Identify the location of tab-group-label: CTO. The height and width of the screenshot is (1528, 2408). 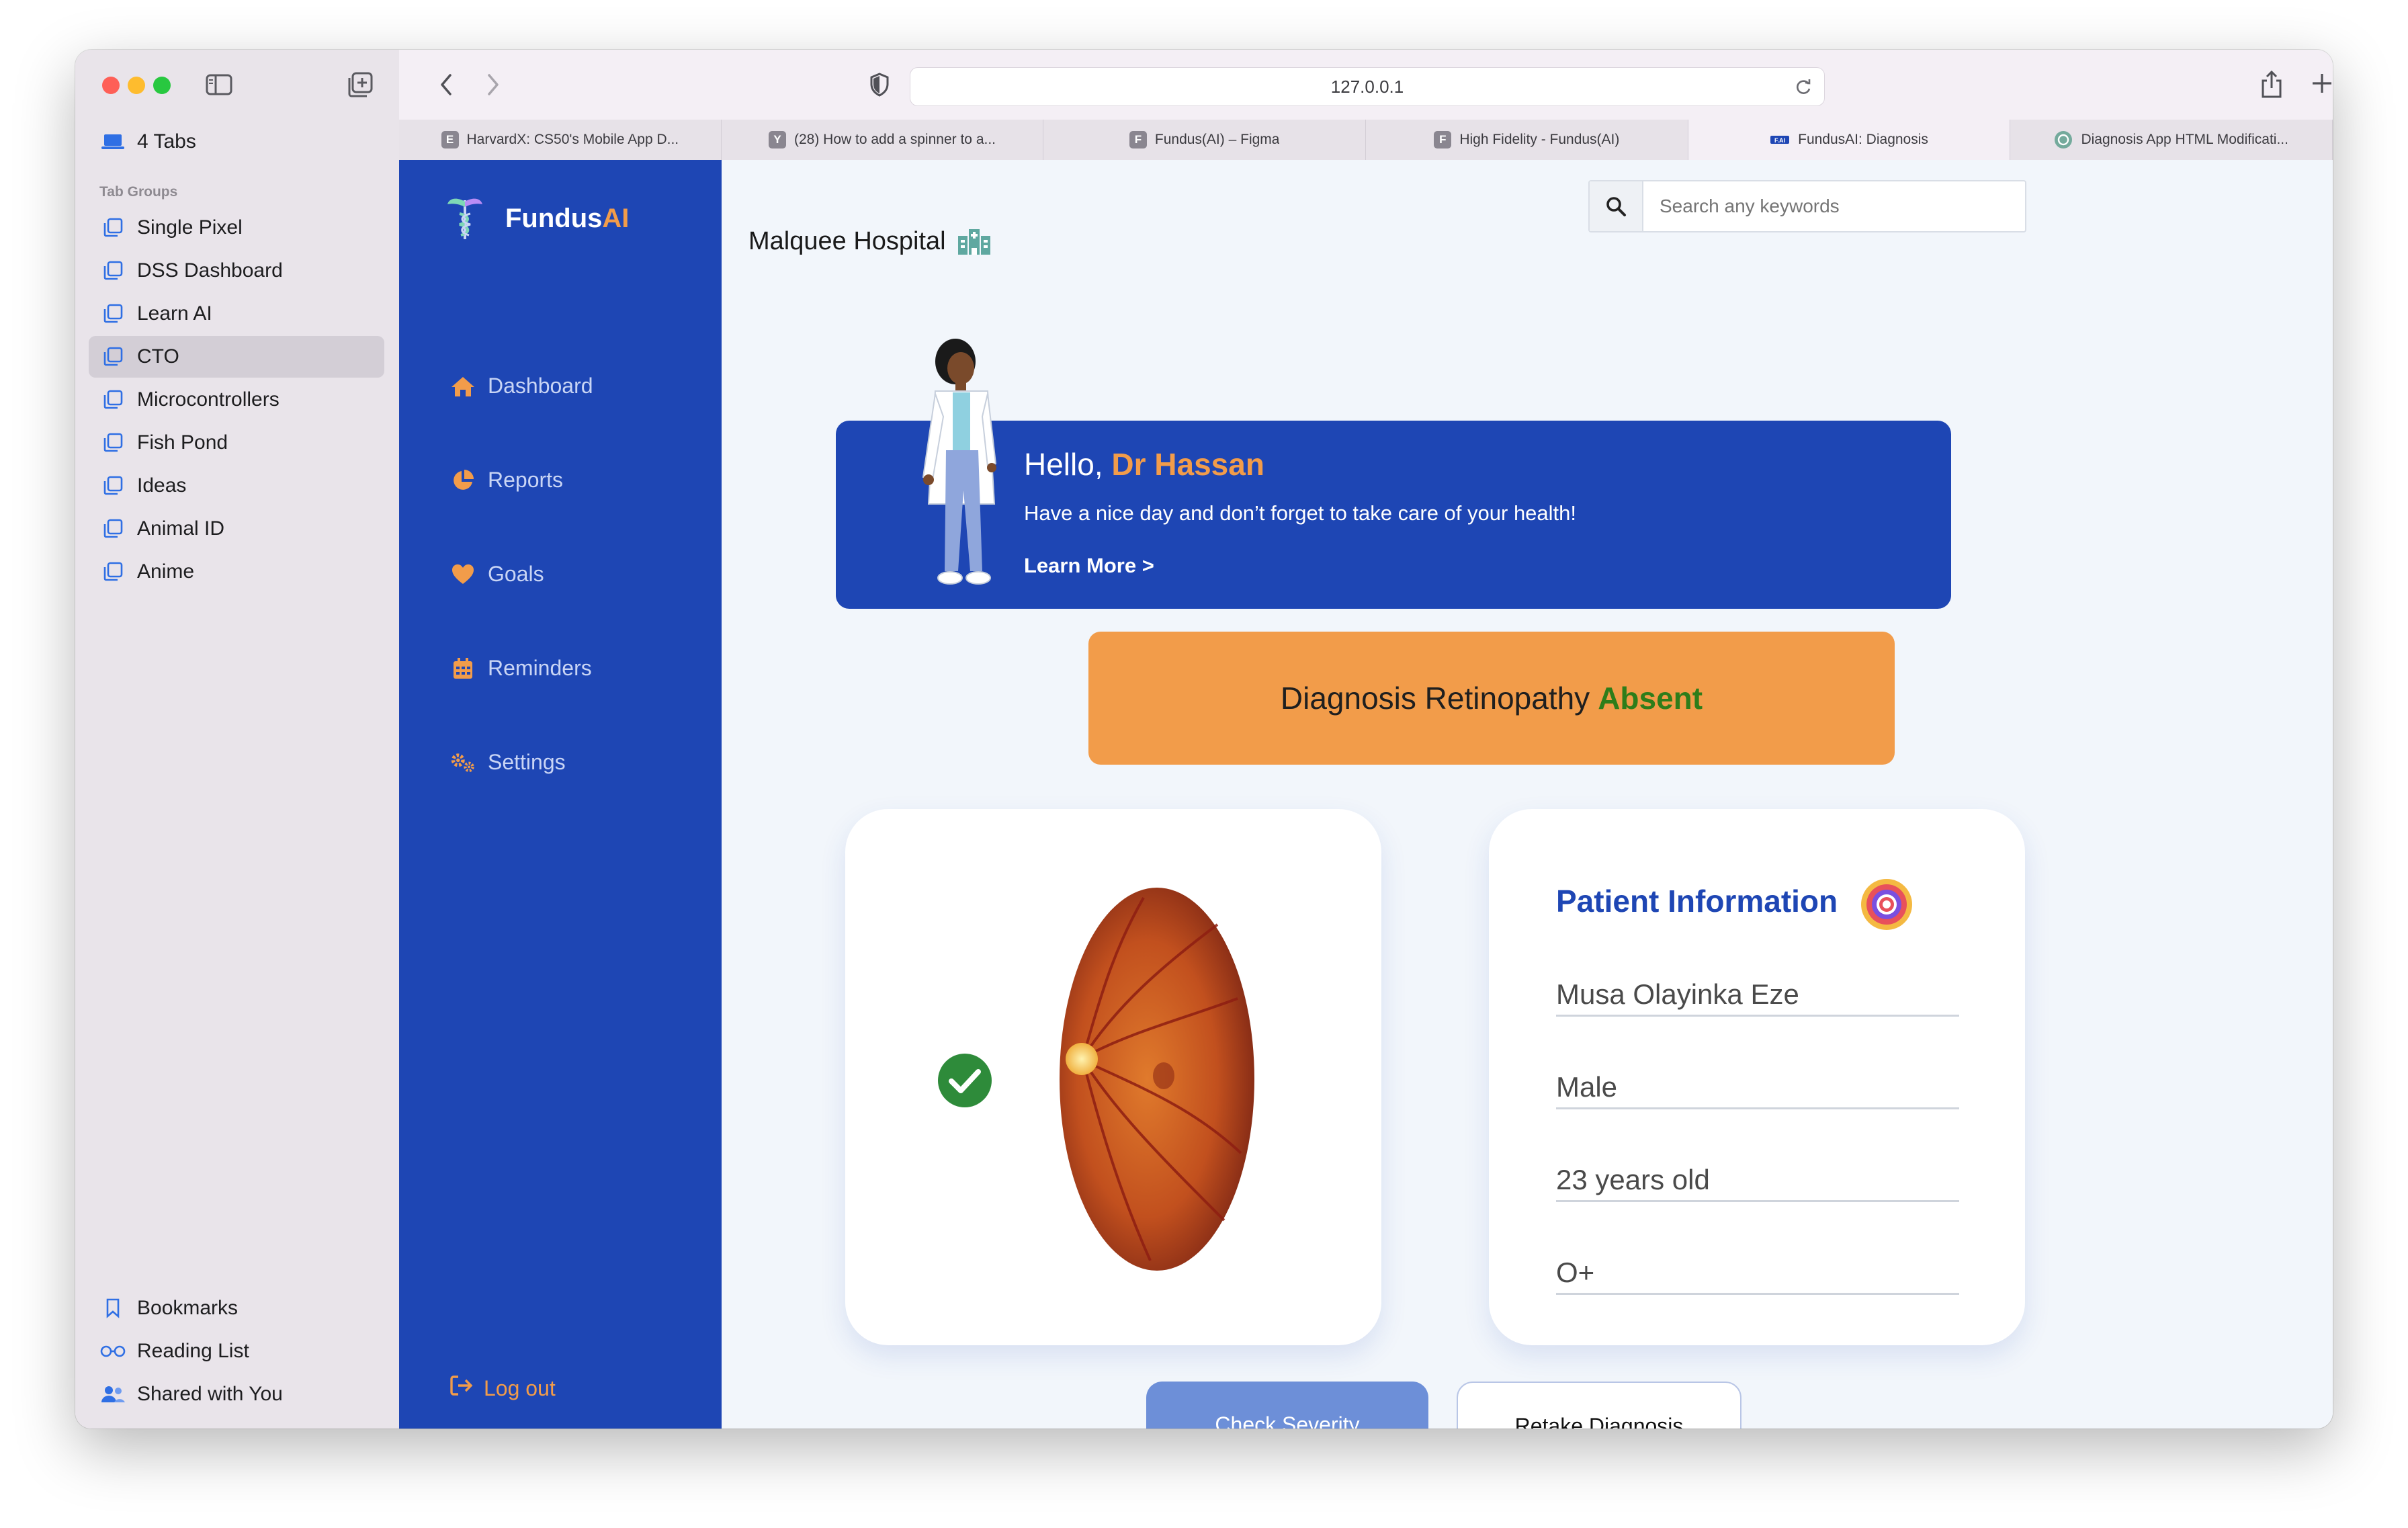
(158, 356).